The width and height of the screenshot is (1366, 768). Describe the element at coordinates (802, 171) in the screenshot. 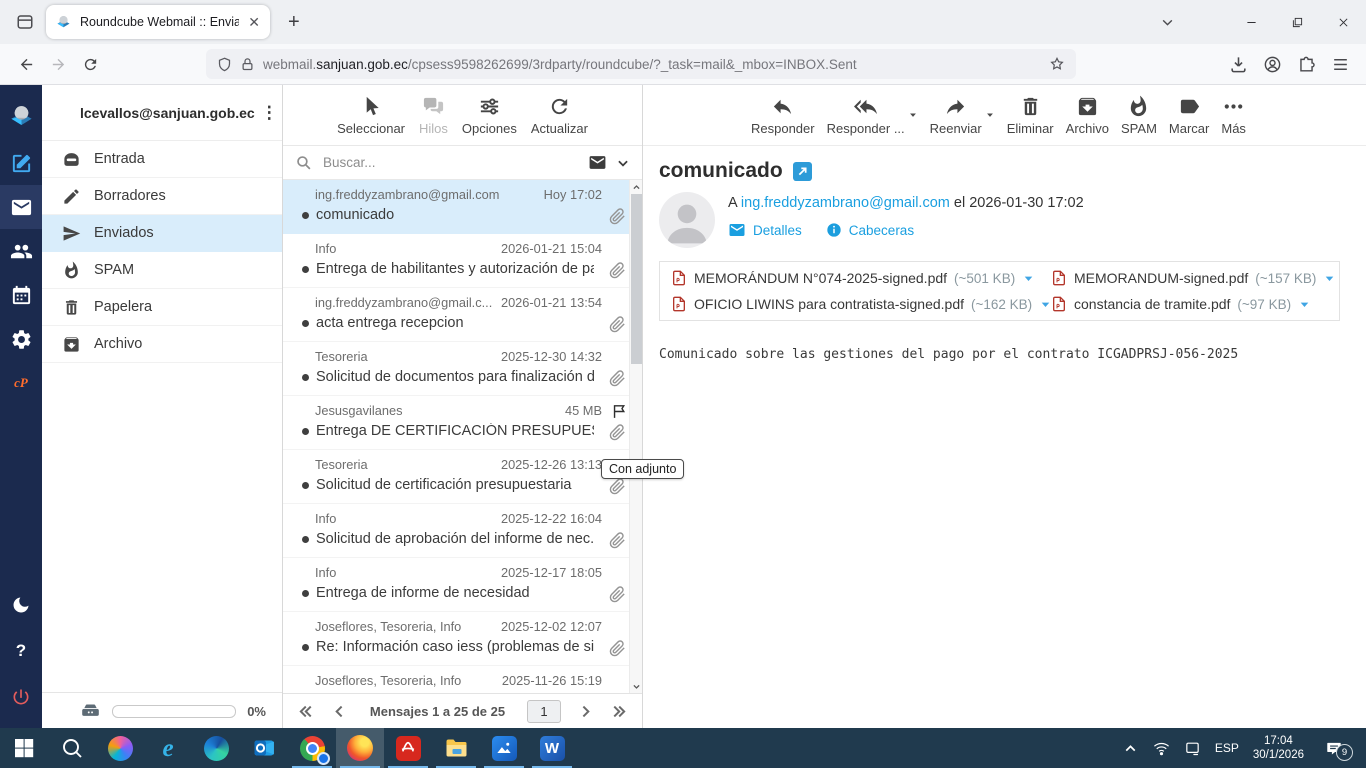

I see `open-in-new-window-icon` at that location.